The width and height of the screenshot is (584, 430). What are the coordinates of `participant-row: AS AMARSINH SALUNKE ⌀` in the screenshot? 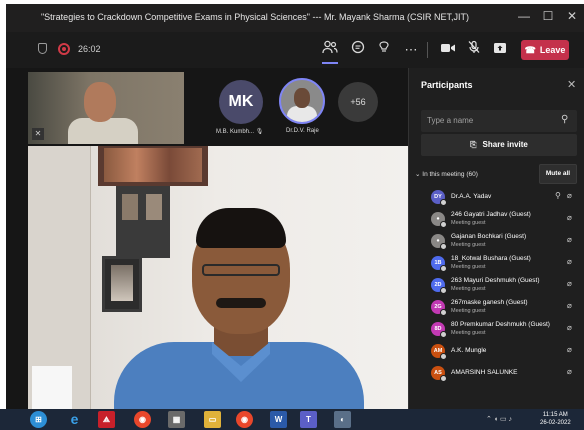 It's located at (496, 373).